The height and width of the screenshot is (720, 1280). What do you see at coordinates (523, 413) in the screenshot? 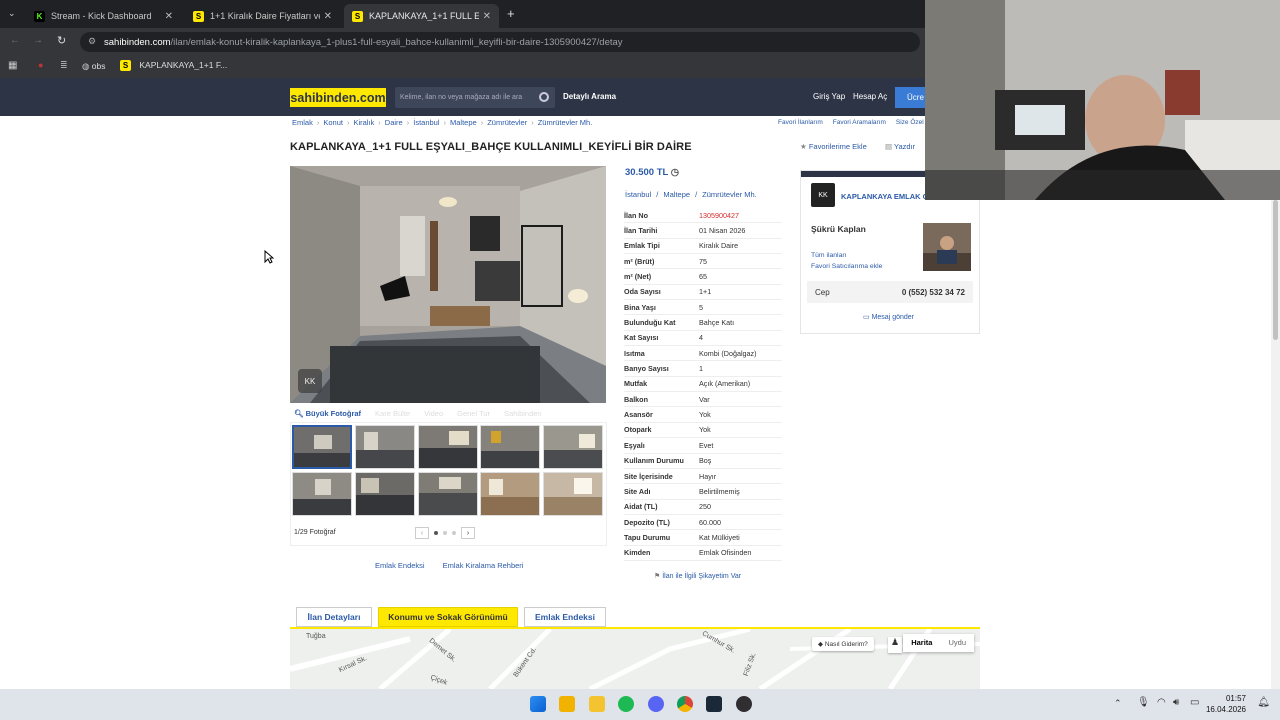
I see `photo-tool-button: Sahibinden` at bounding box center [523, 413].